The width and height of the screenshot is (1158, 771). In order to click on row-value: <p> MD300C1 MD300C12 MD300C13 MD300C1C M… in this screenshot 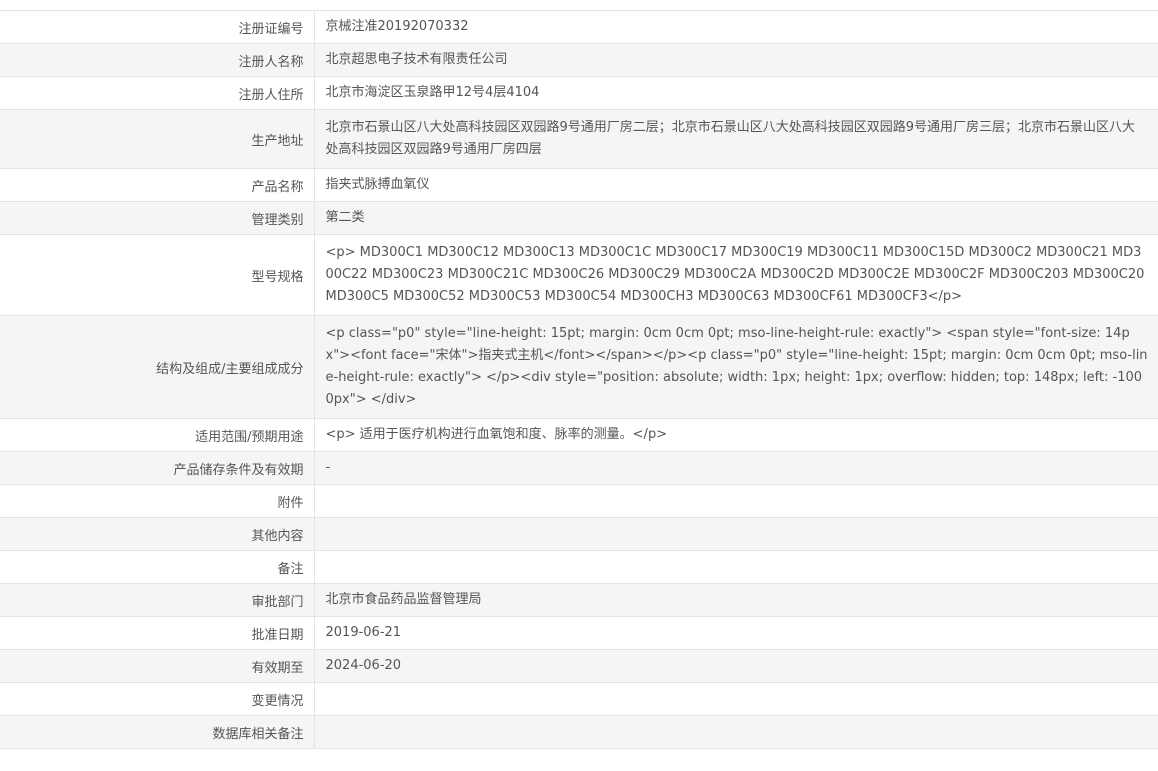, I will do `click(736, 275)`.